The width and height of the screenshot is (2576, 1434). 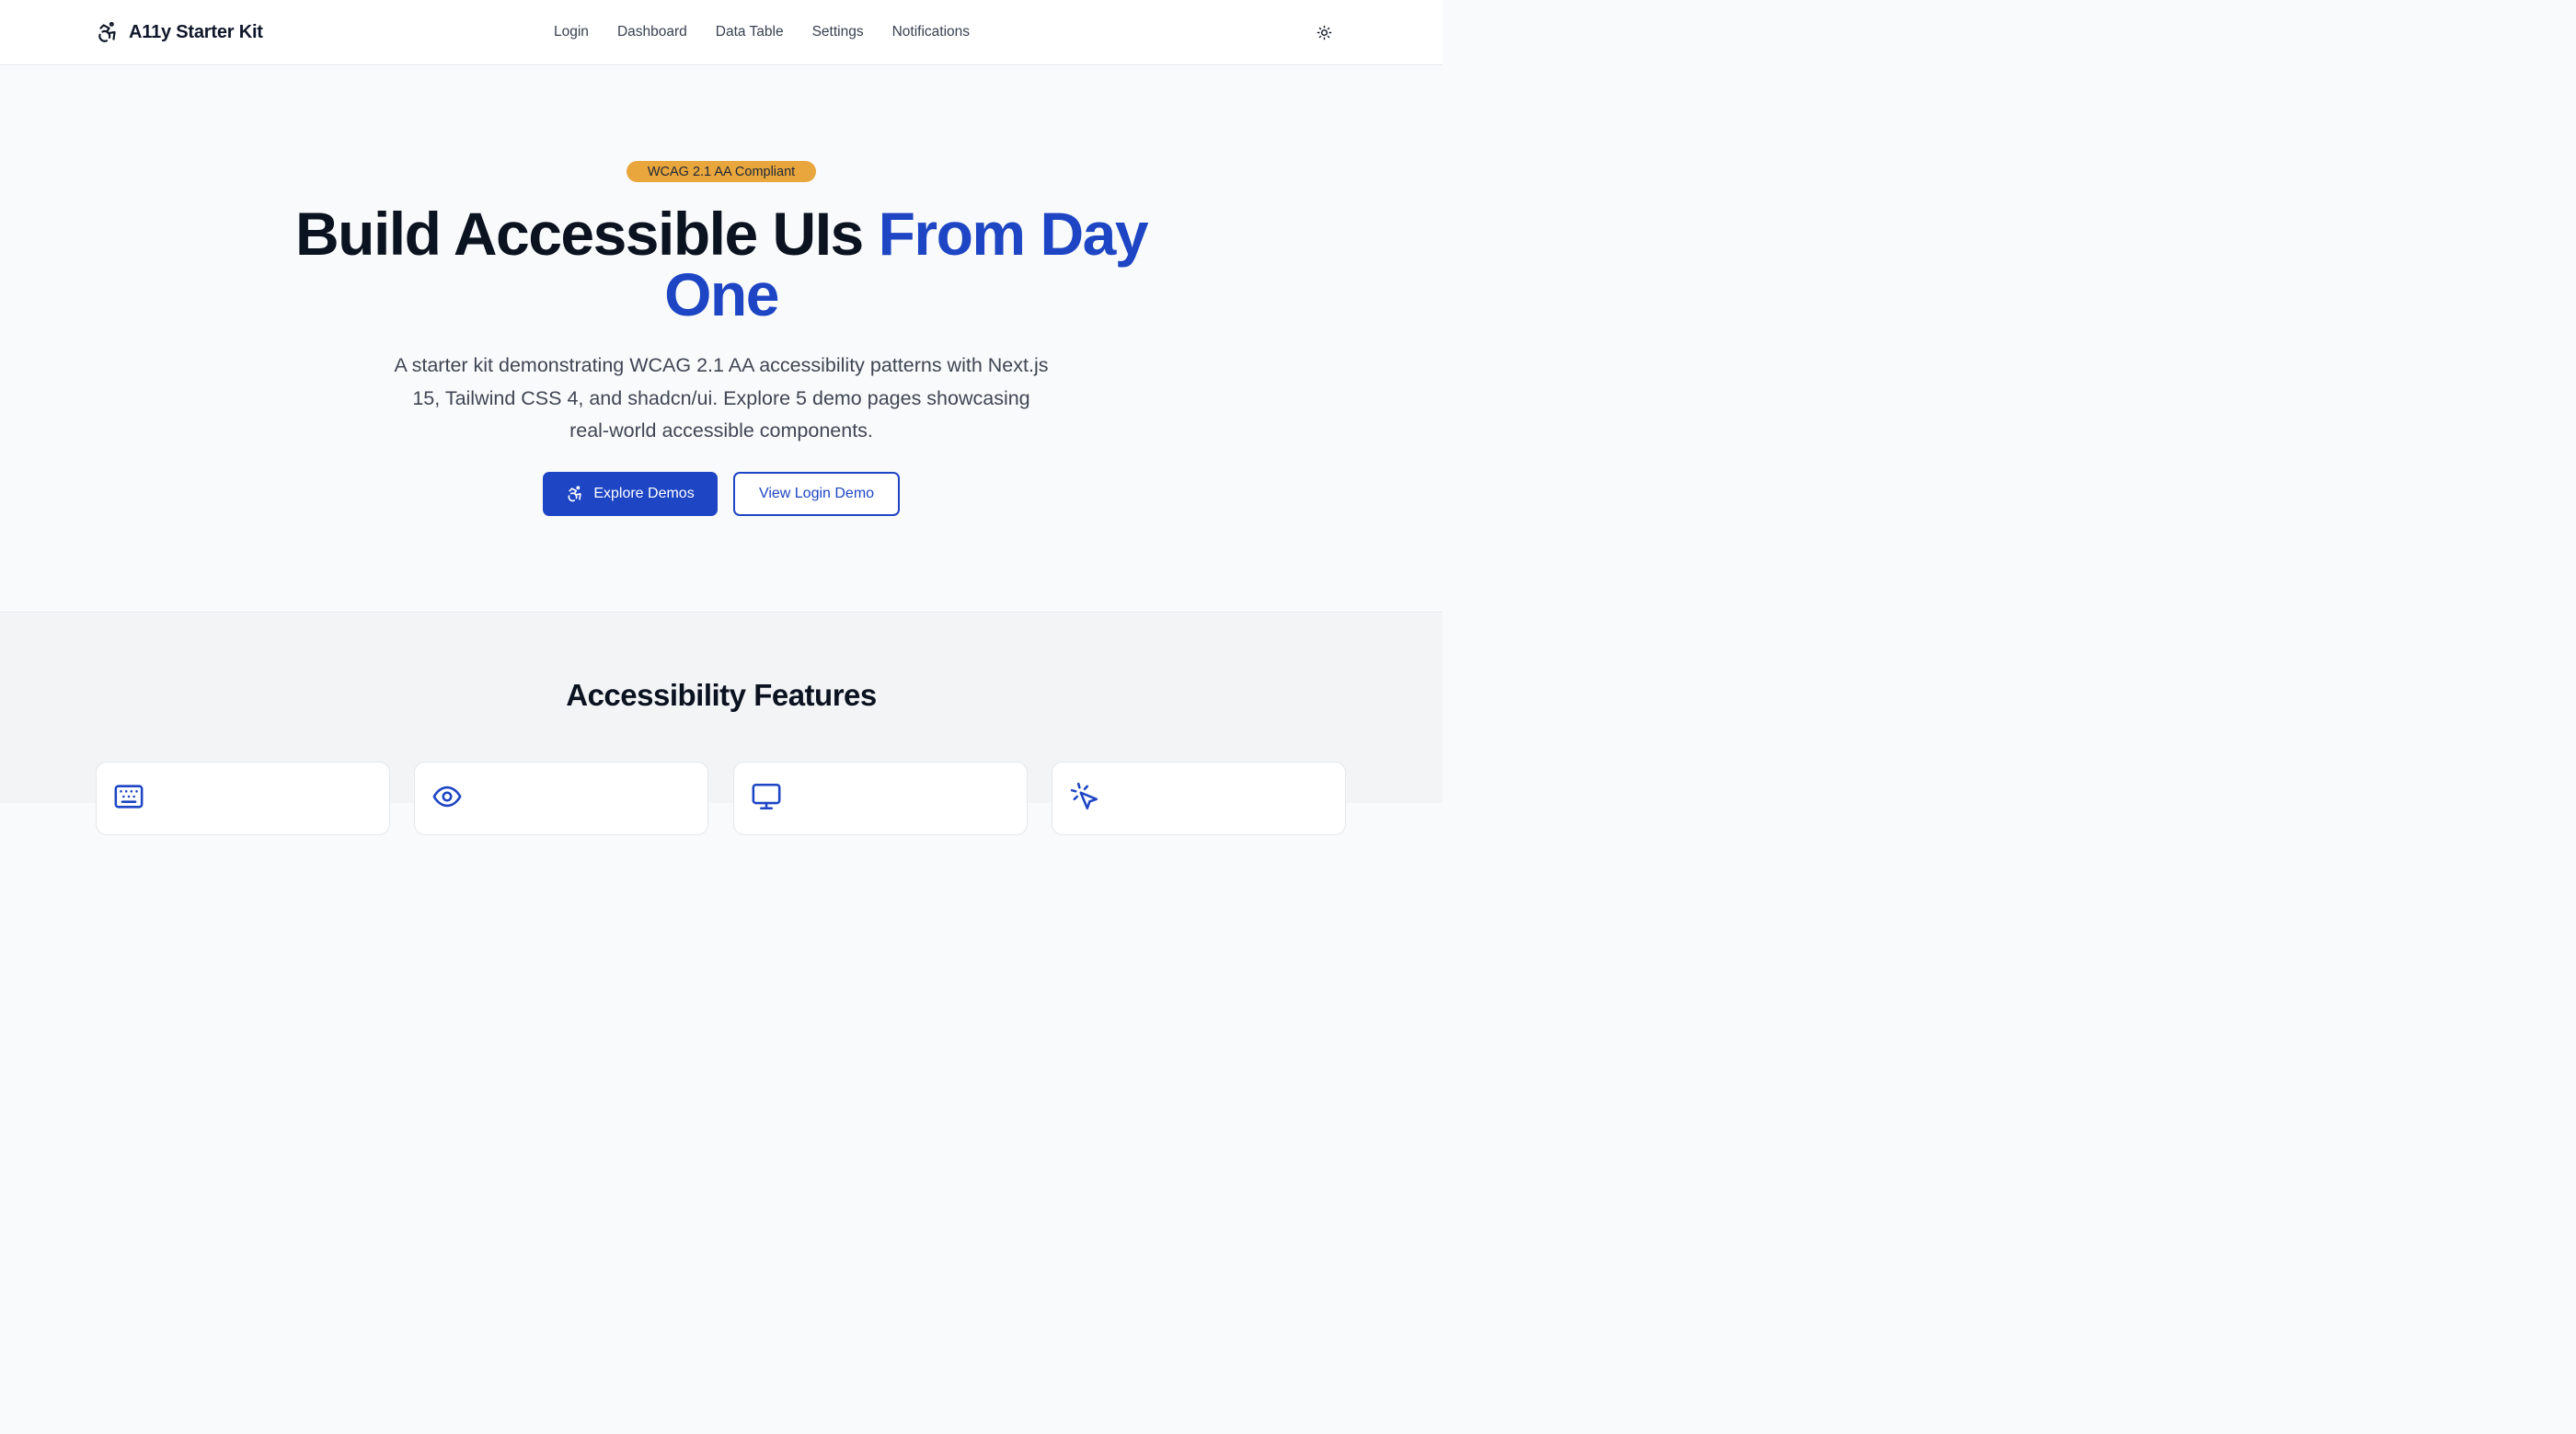 I want to click on nav-link-data-table: Data Table, so click(x=750, y=32).